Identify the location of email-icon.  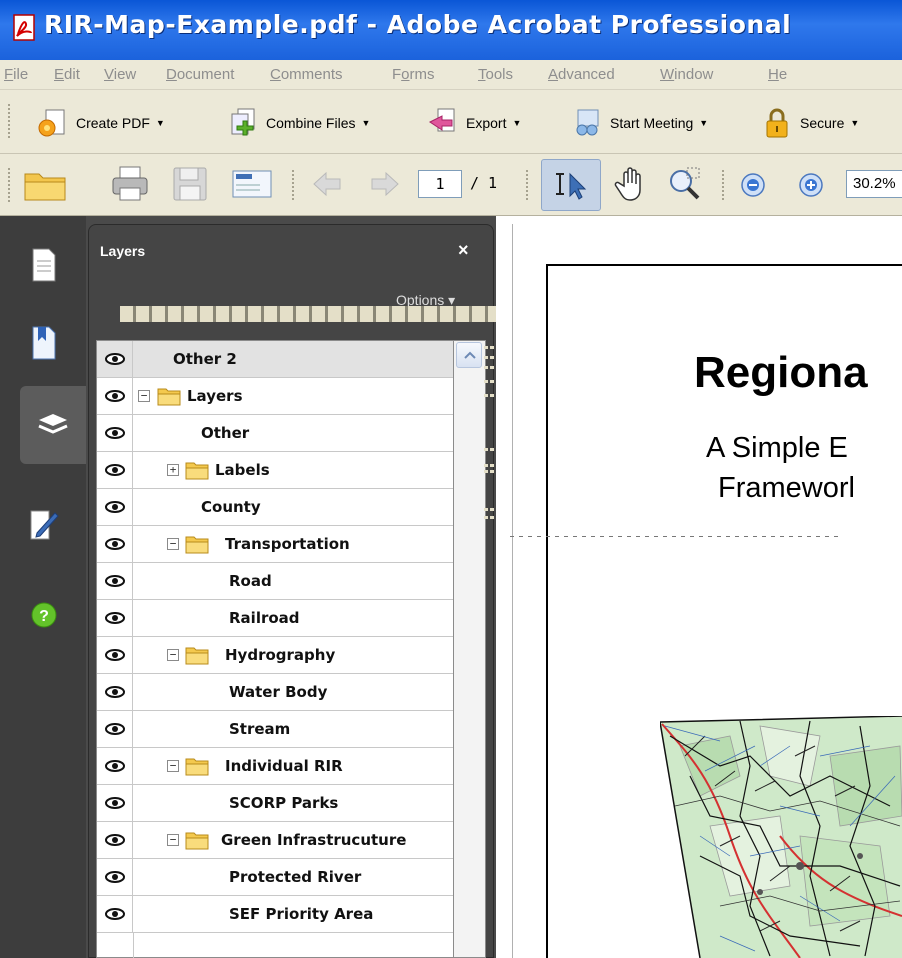
(252, 184).